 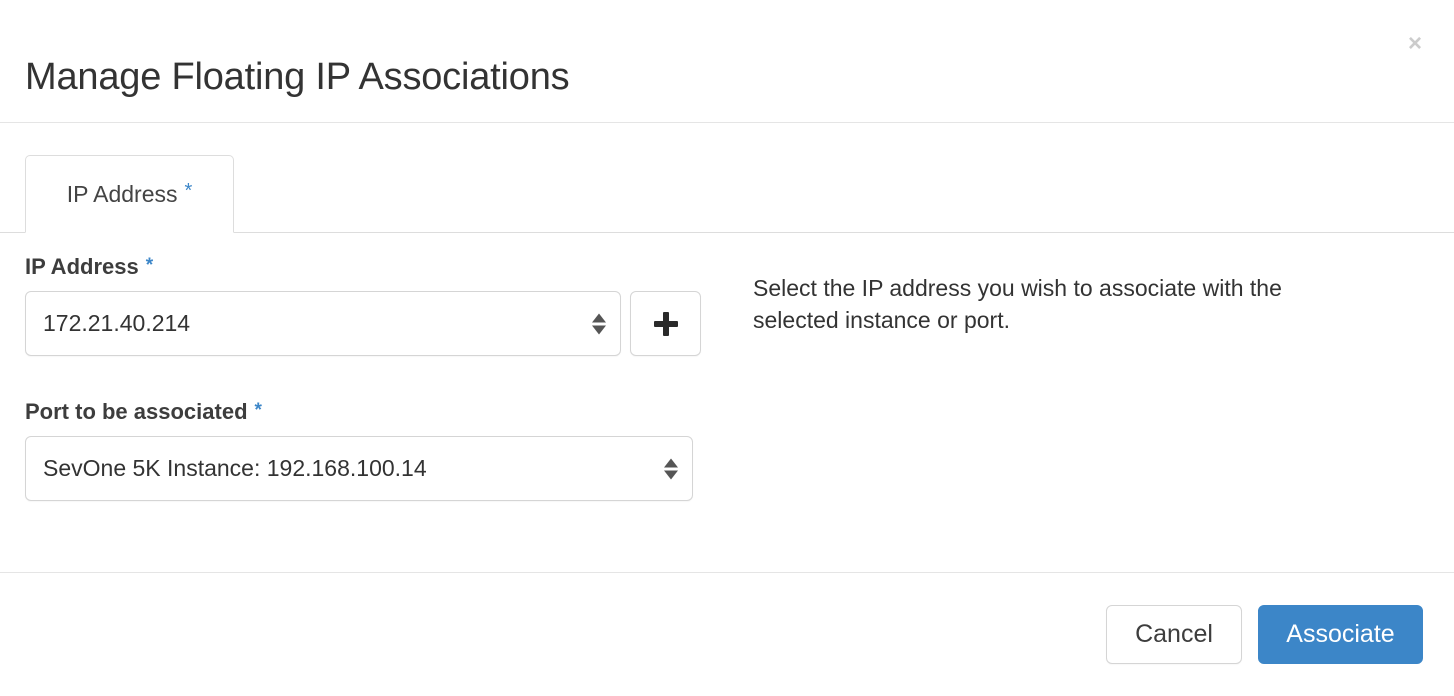 I want to click on close-icon: ×, so click(x=1415, y=44).